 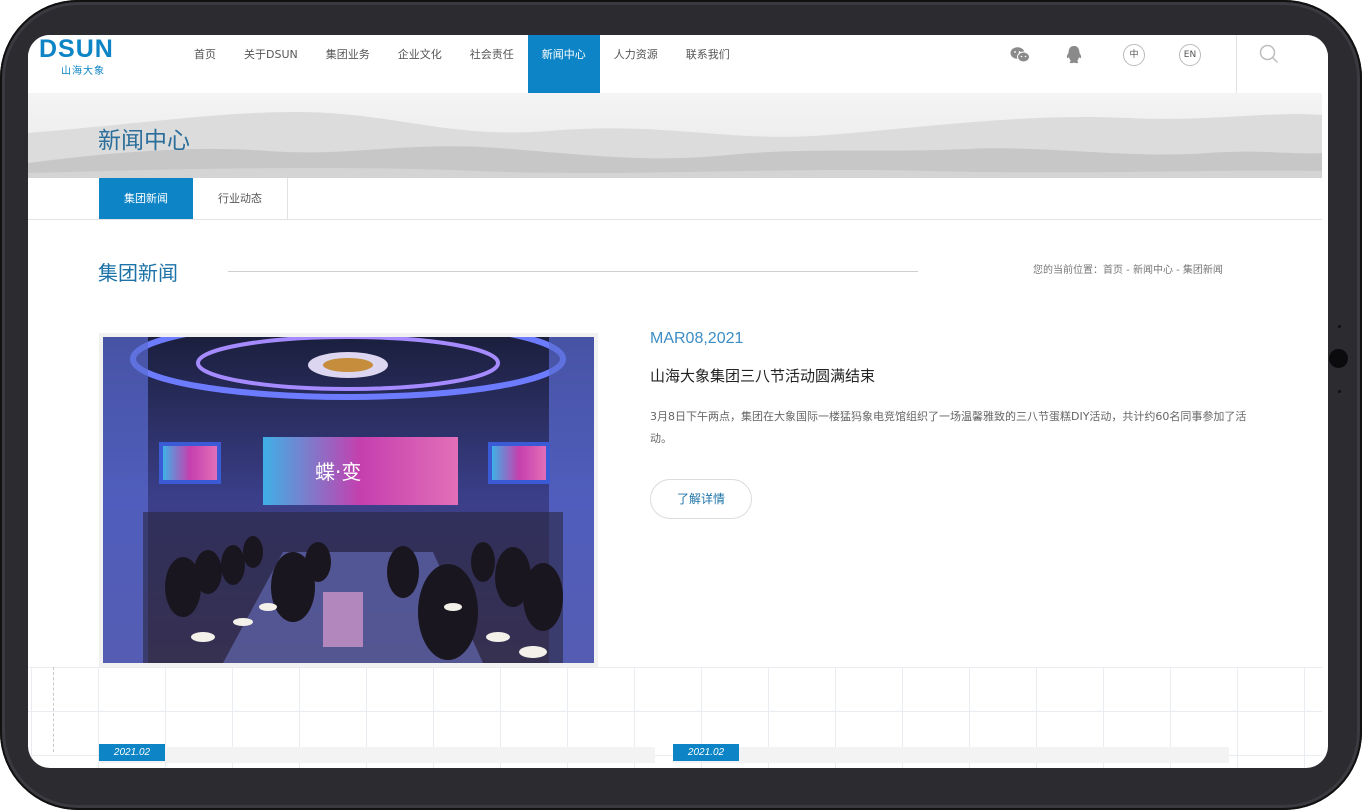 What do you see at coordinates (83, 71) in the screenshot?
I see `logo-subtitle: 山海大象` at bounding box center [83, 71].